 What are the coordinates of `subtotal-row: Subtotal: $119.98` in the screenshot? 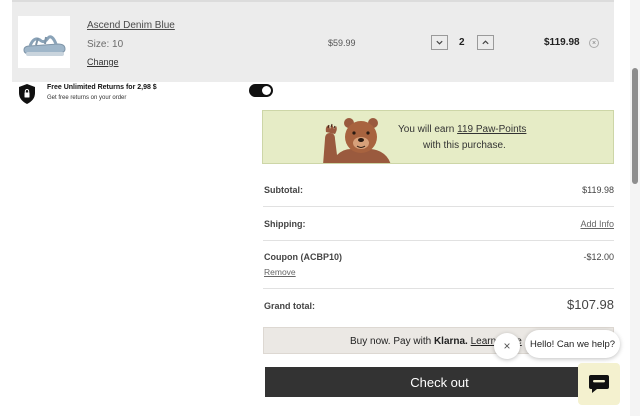 It's located at (438, 190).